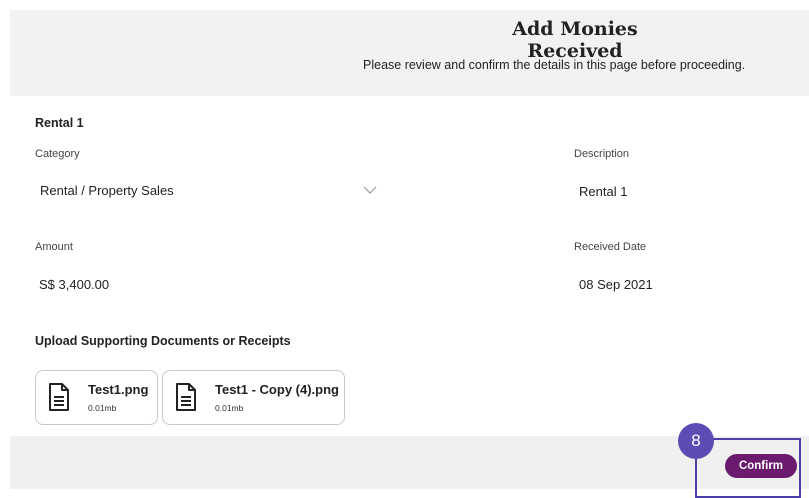 This screenshot has height=498, width=809. I want to click on description-value: Rental 1, so click(603, 191).